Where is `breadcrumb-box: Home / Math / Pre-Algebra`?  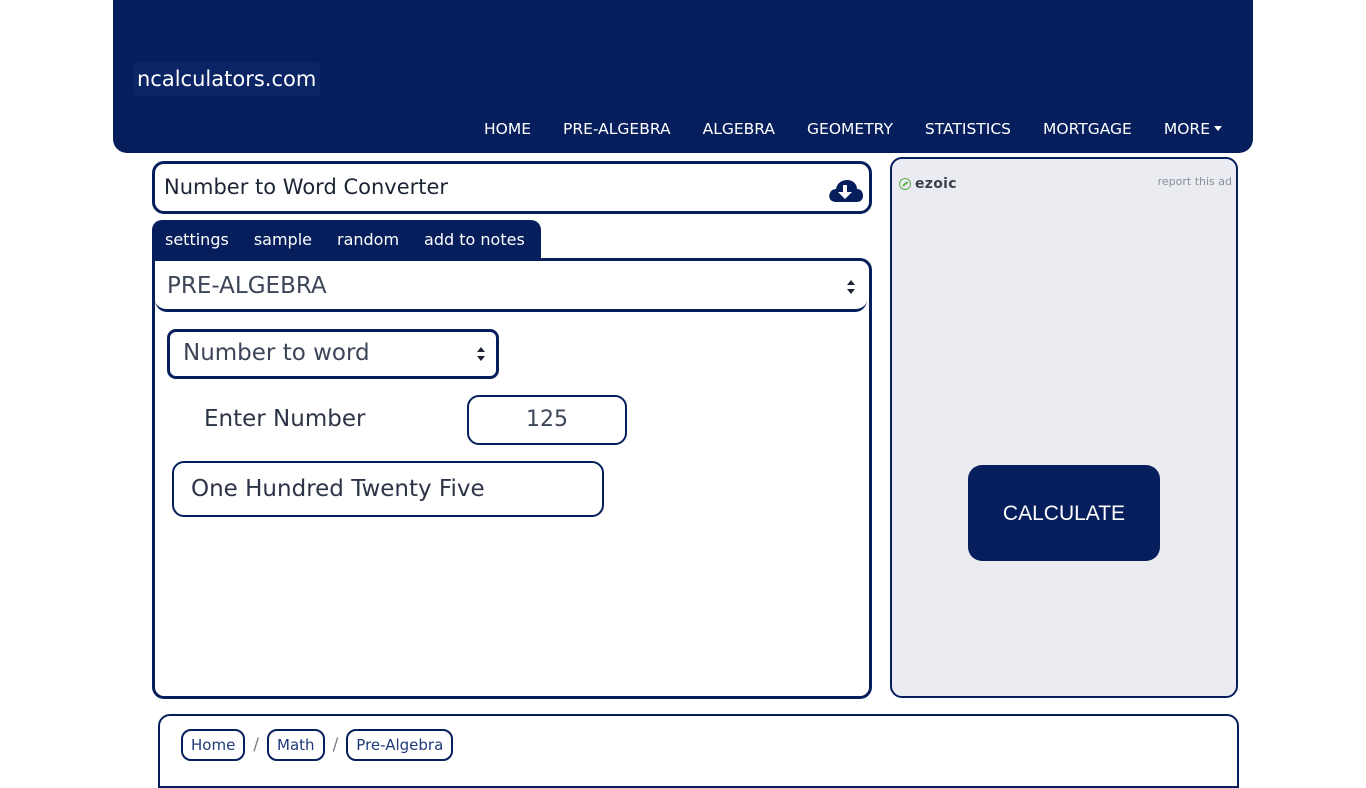 breadcrumb-box: Home / Math / Pre-Algebra is located at coordinates (698, 751).